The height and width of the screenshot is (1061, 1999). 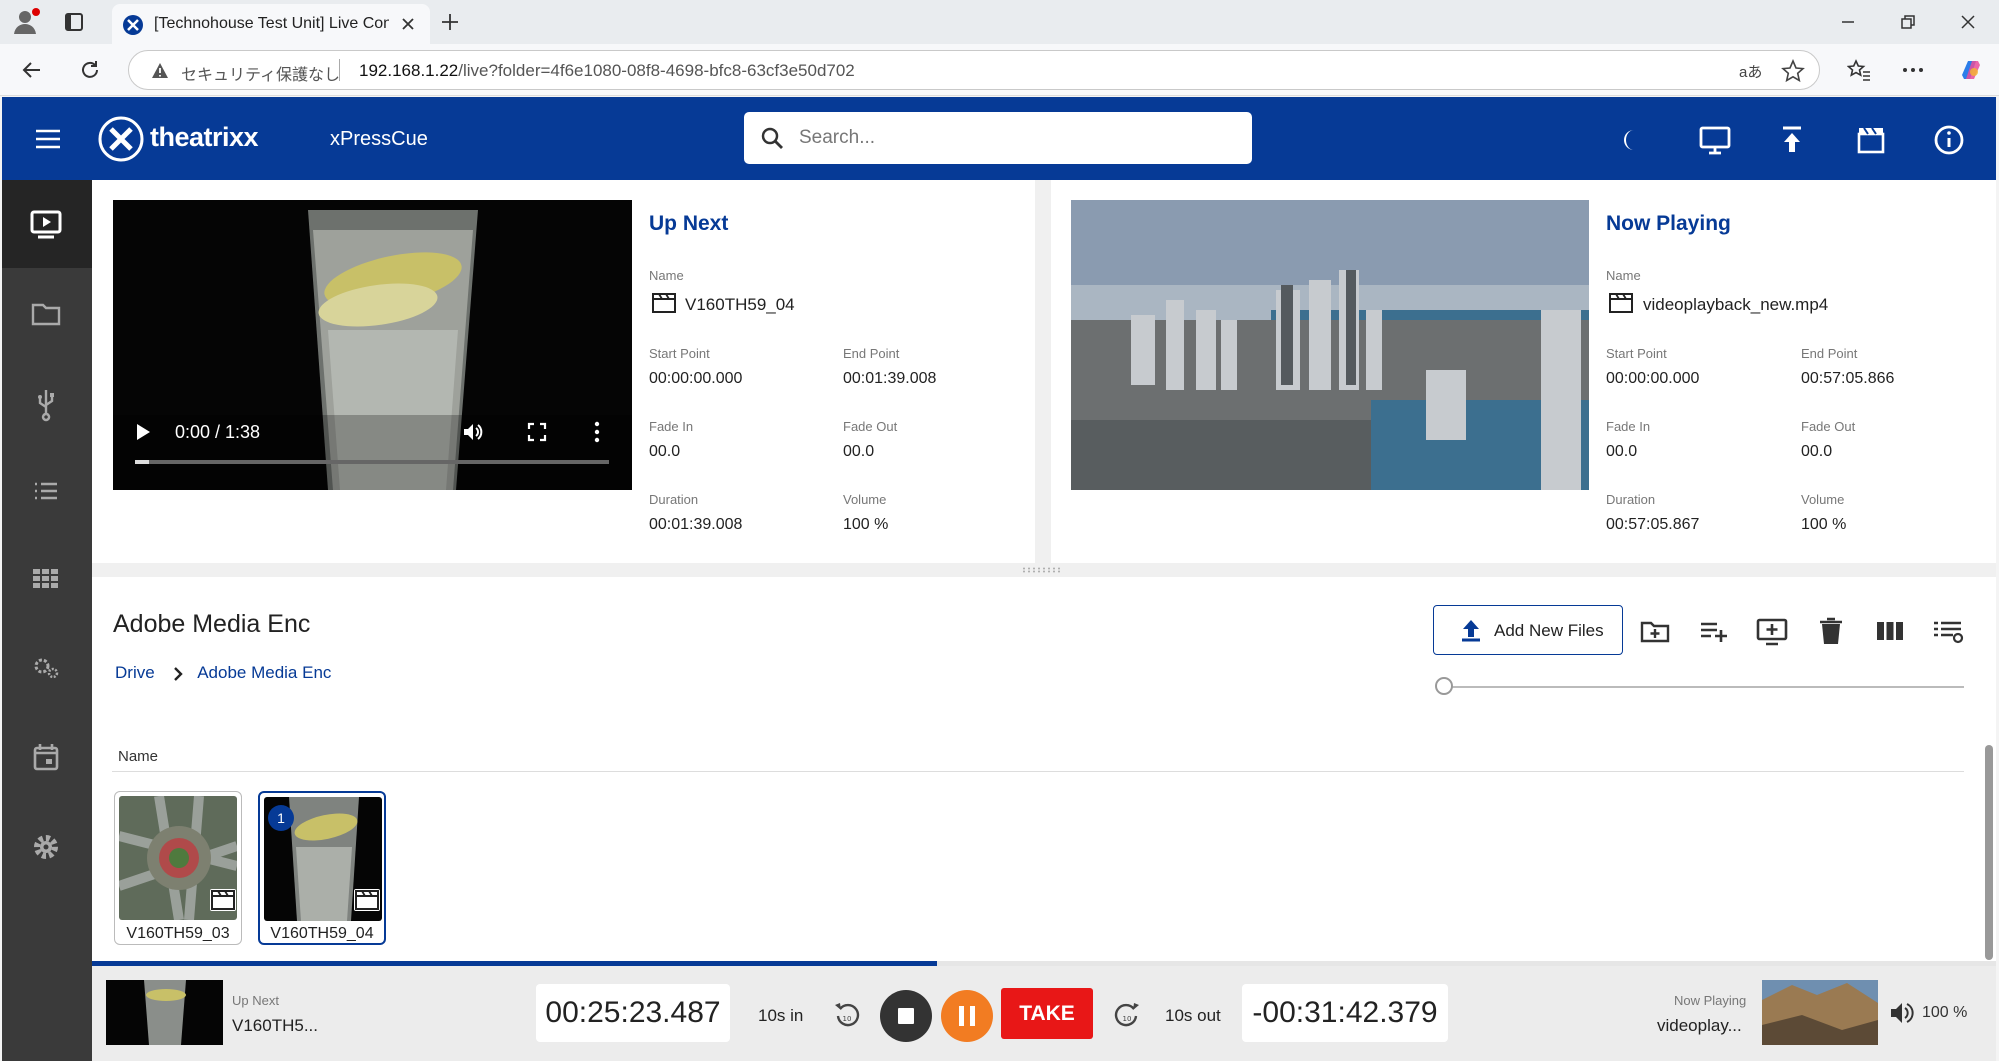 What do you see at coordinates (1668, 223) in the screenshot?
I see `now-playing-title: Now Playing` at bounding box center [1668, 223].